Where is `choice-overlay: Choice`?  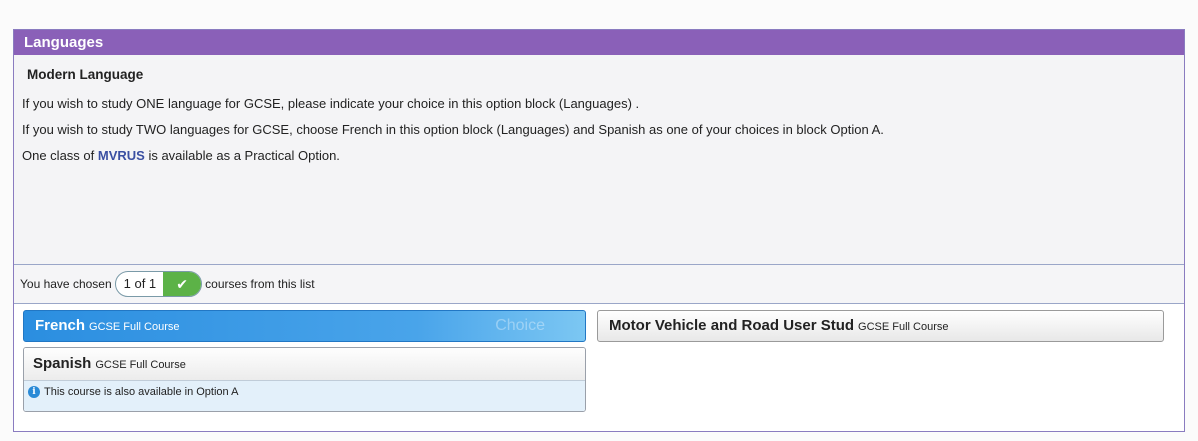
choice-overlay: Choice is located at coordinates (520, 325).